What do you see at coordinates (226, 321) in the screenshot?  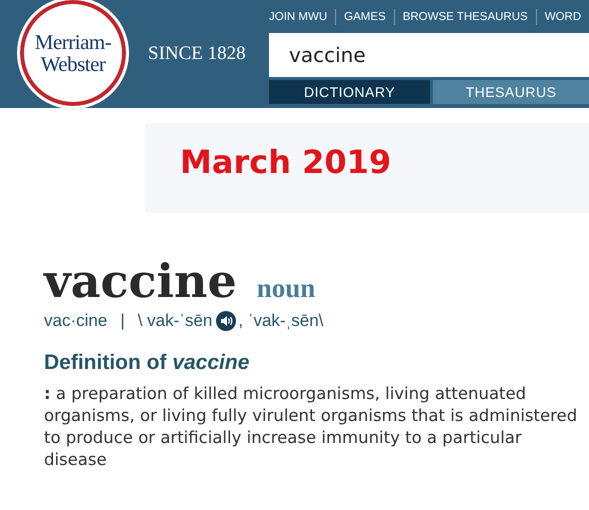 I see `speaker-icon` at bounding box center [226, 321].